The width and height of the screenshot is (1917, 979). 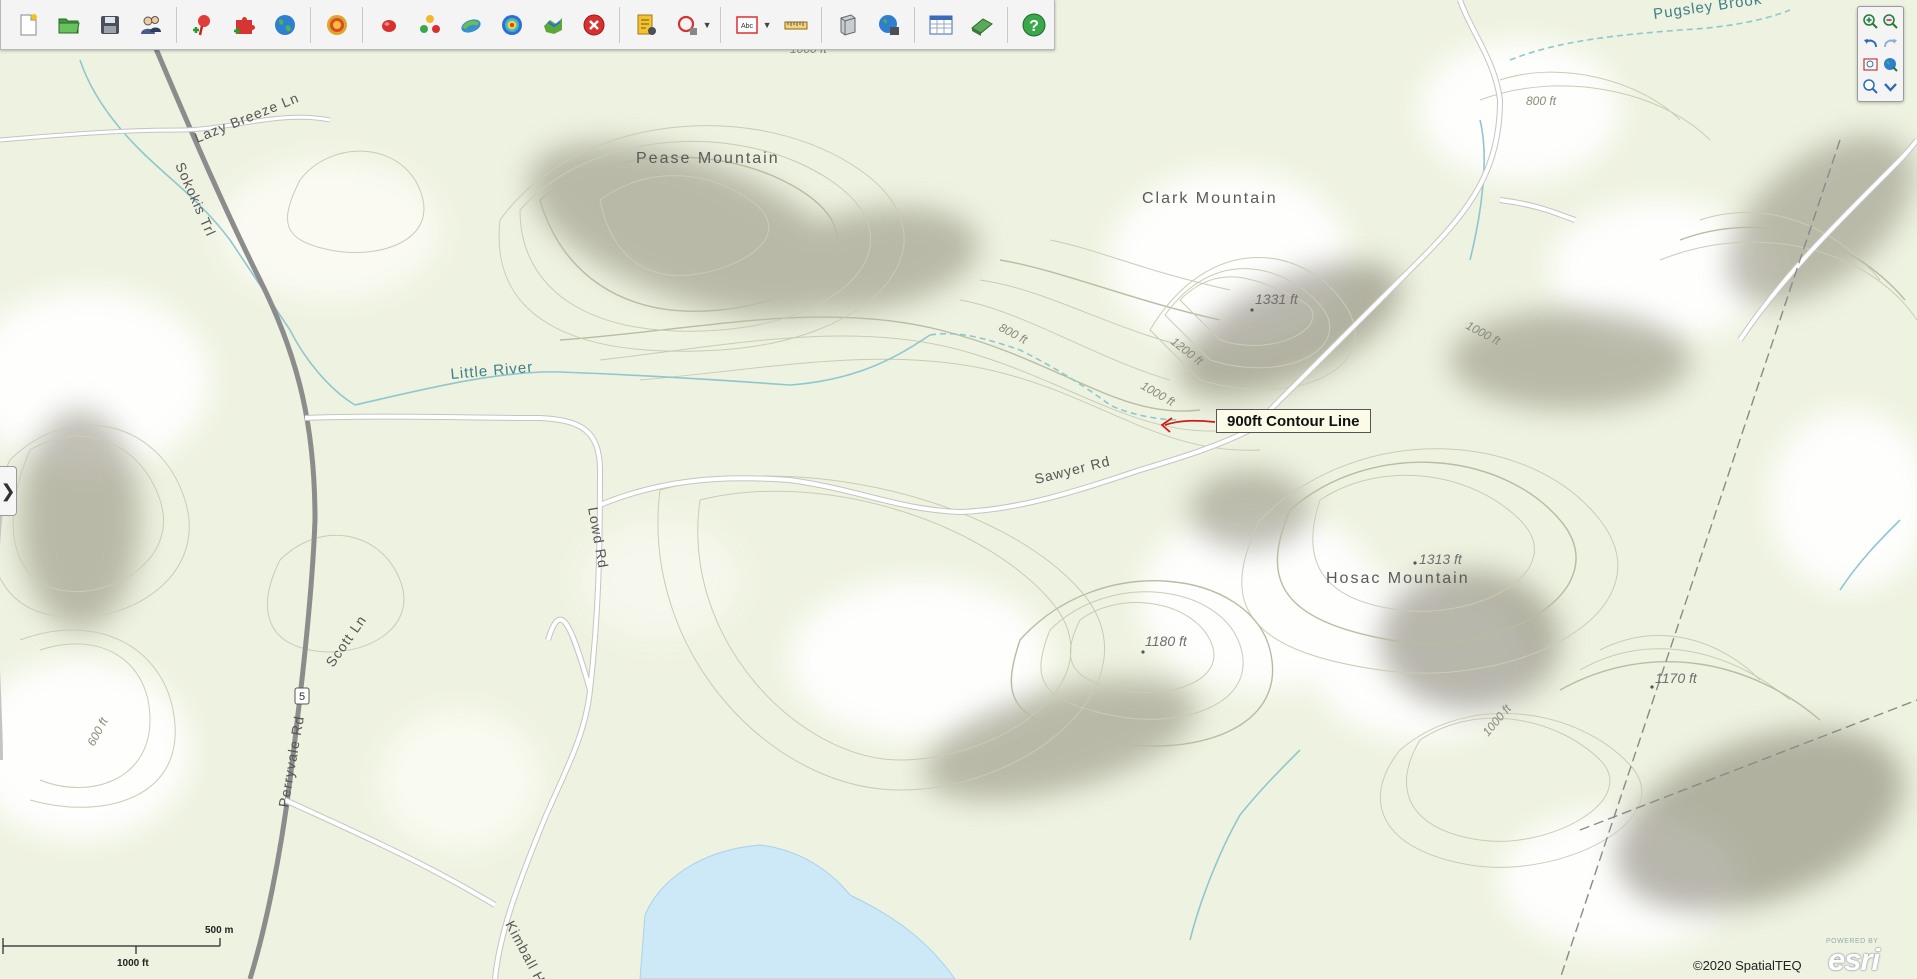 I want to click on route-shield: 5, so click(x=302, y=696).